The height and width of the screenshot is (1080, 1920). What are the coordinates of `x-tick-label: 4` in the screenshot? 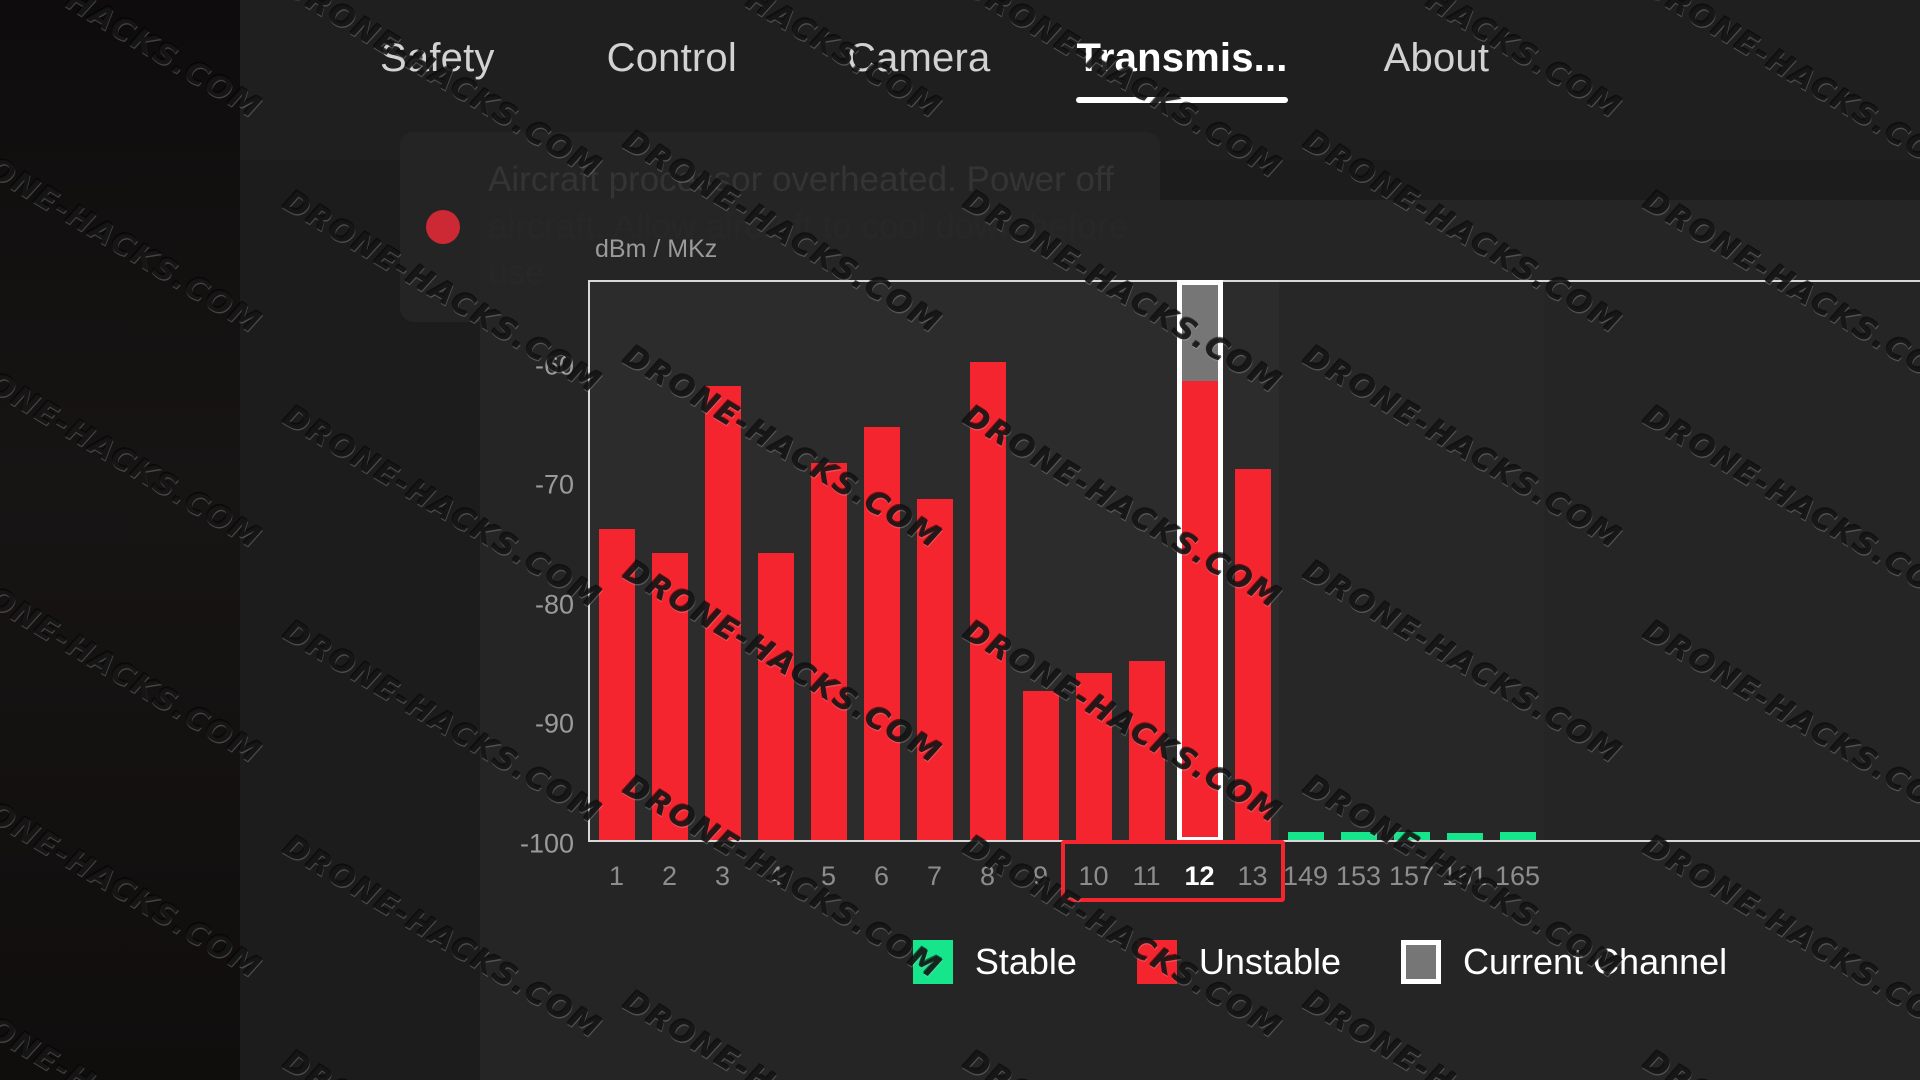 It's located at (775, 876).